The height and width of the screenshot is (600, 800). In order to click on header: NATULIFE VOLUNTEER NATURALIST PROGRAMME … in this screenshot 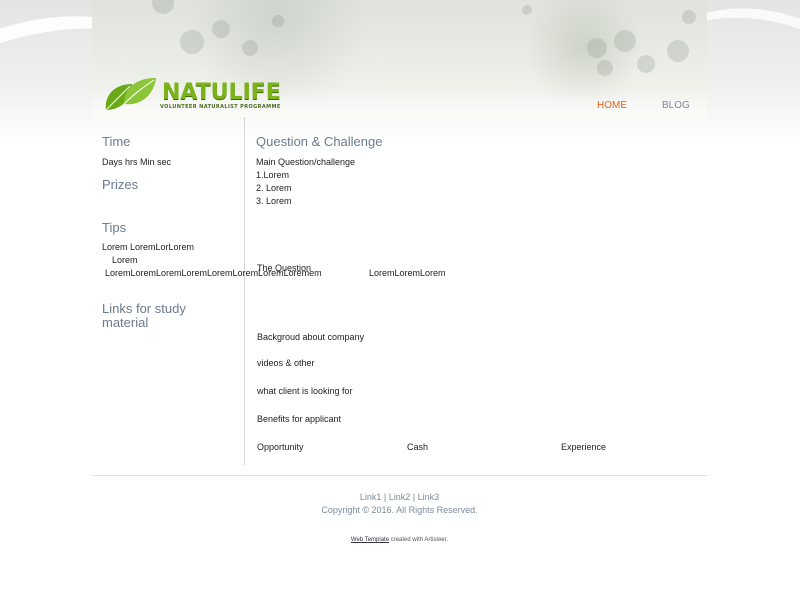, I will do `click(399, 58)`.